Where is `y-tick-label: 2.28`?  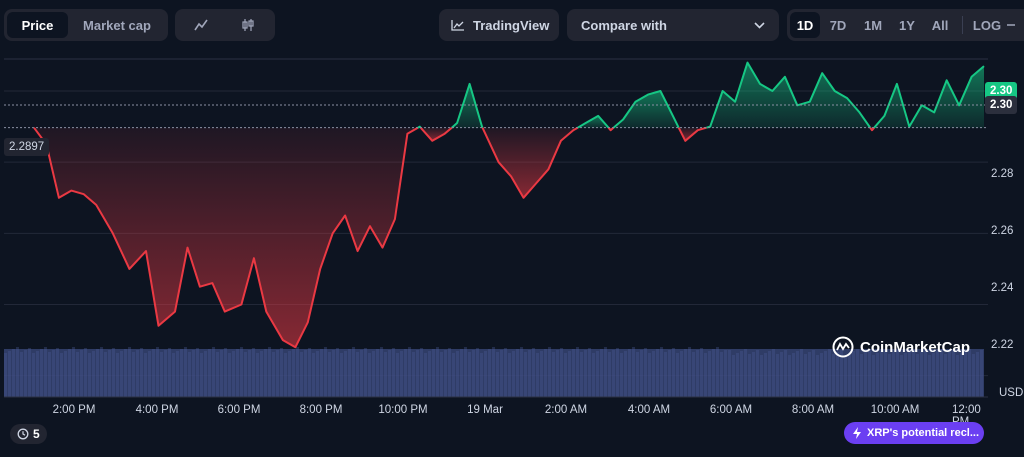 y-tick-label: 2.28 is located at coordinates (1002, 174).